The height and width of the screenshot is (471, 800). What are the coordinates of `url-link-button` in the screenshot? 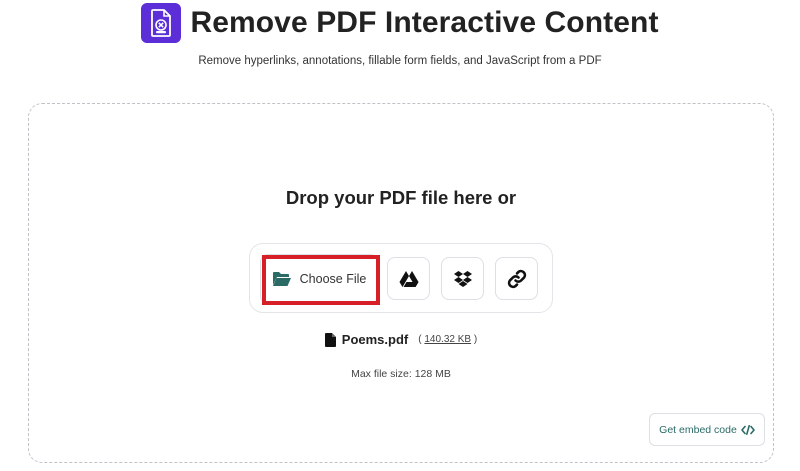 It's located at (516, 278).